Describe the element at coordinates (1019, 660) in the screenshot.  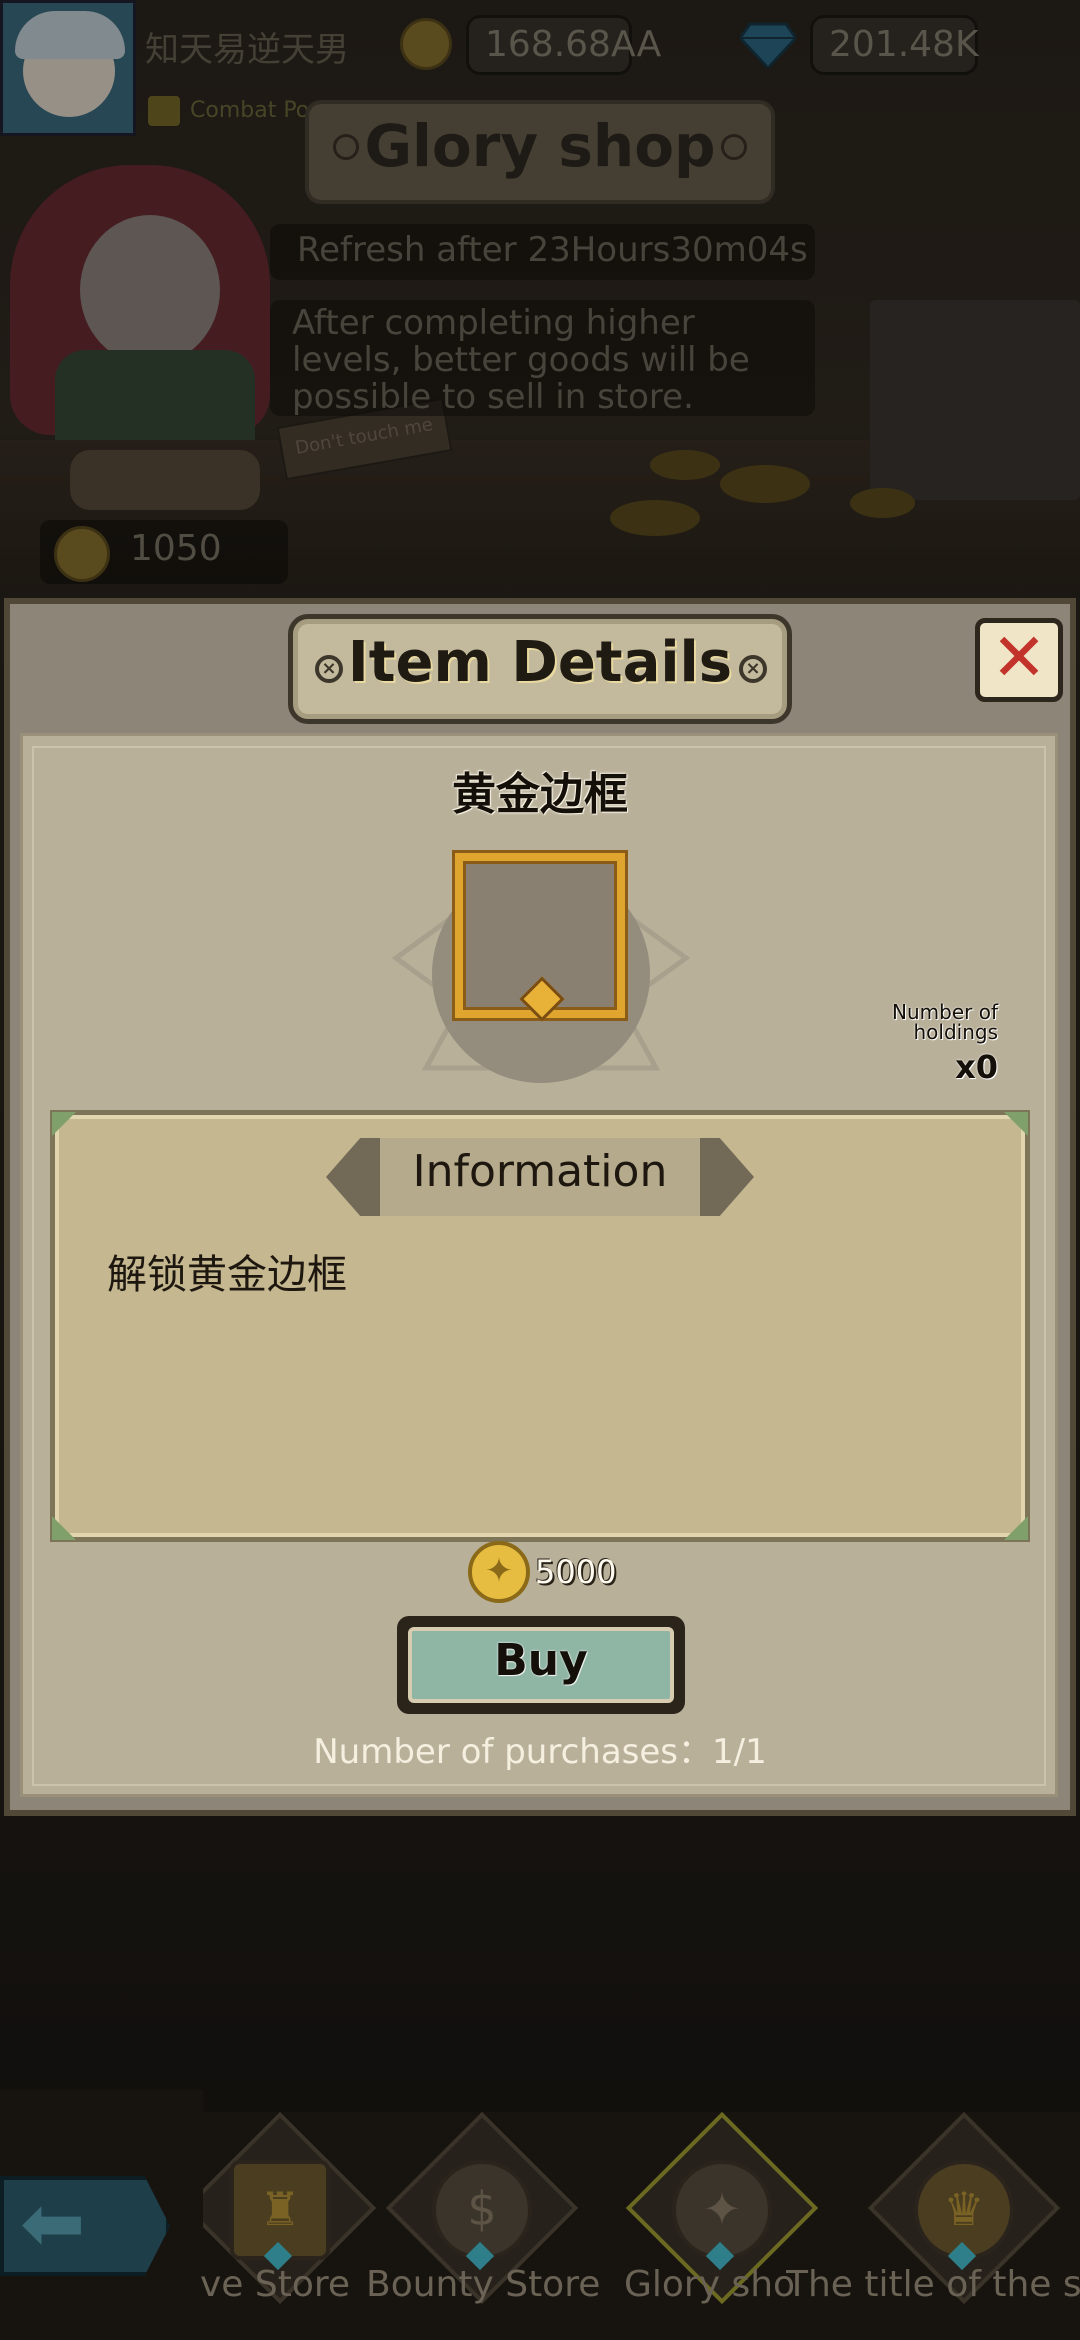
I see `close-button: ✕` at that location.